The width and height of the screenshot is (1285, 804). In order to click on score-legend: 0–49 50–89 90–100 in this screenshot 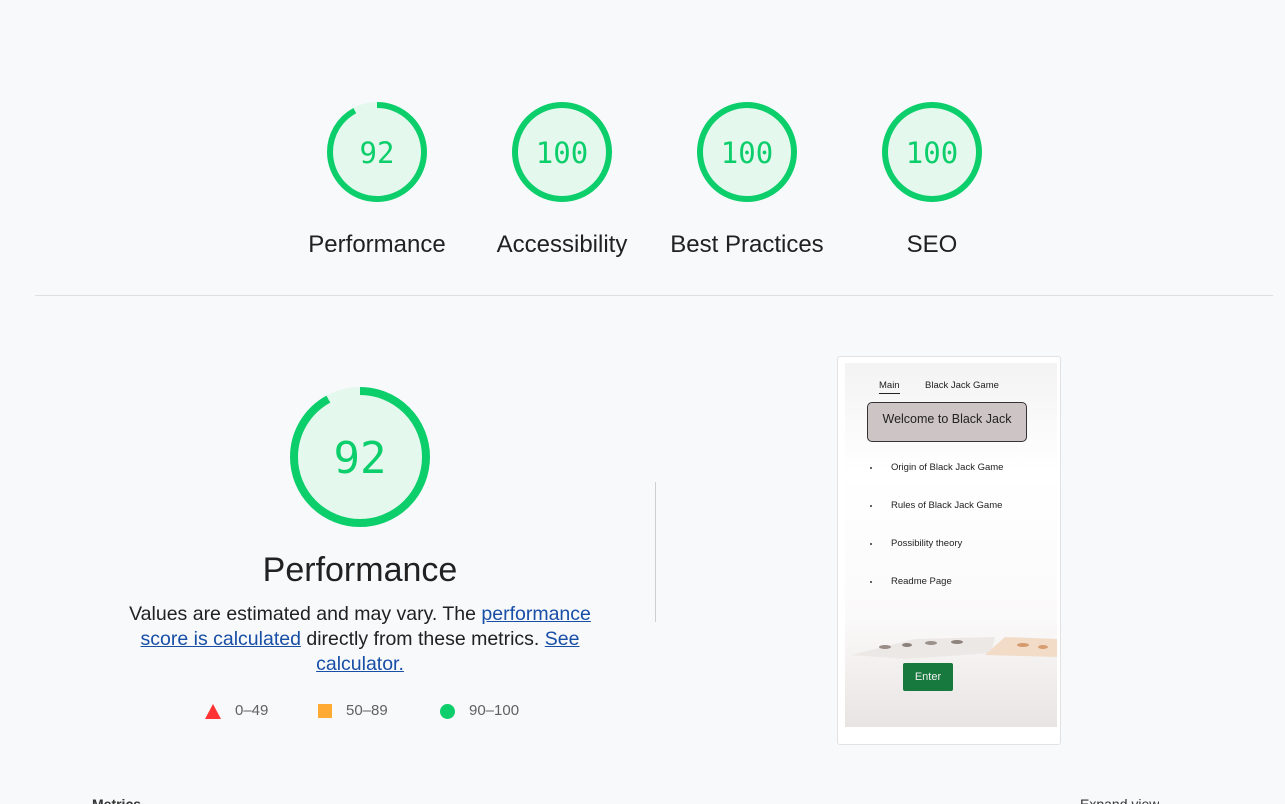, I will do `click(375, 711)`.